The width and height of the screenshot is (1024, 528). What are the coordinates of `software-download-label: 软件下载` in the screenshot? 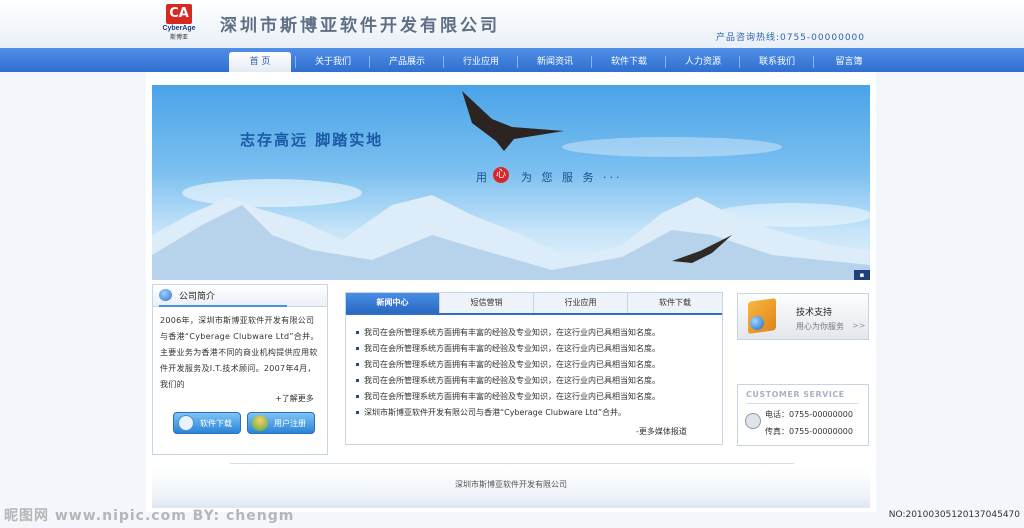 It's located at (216, 423).